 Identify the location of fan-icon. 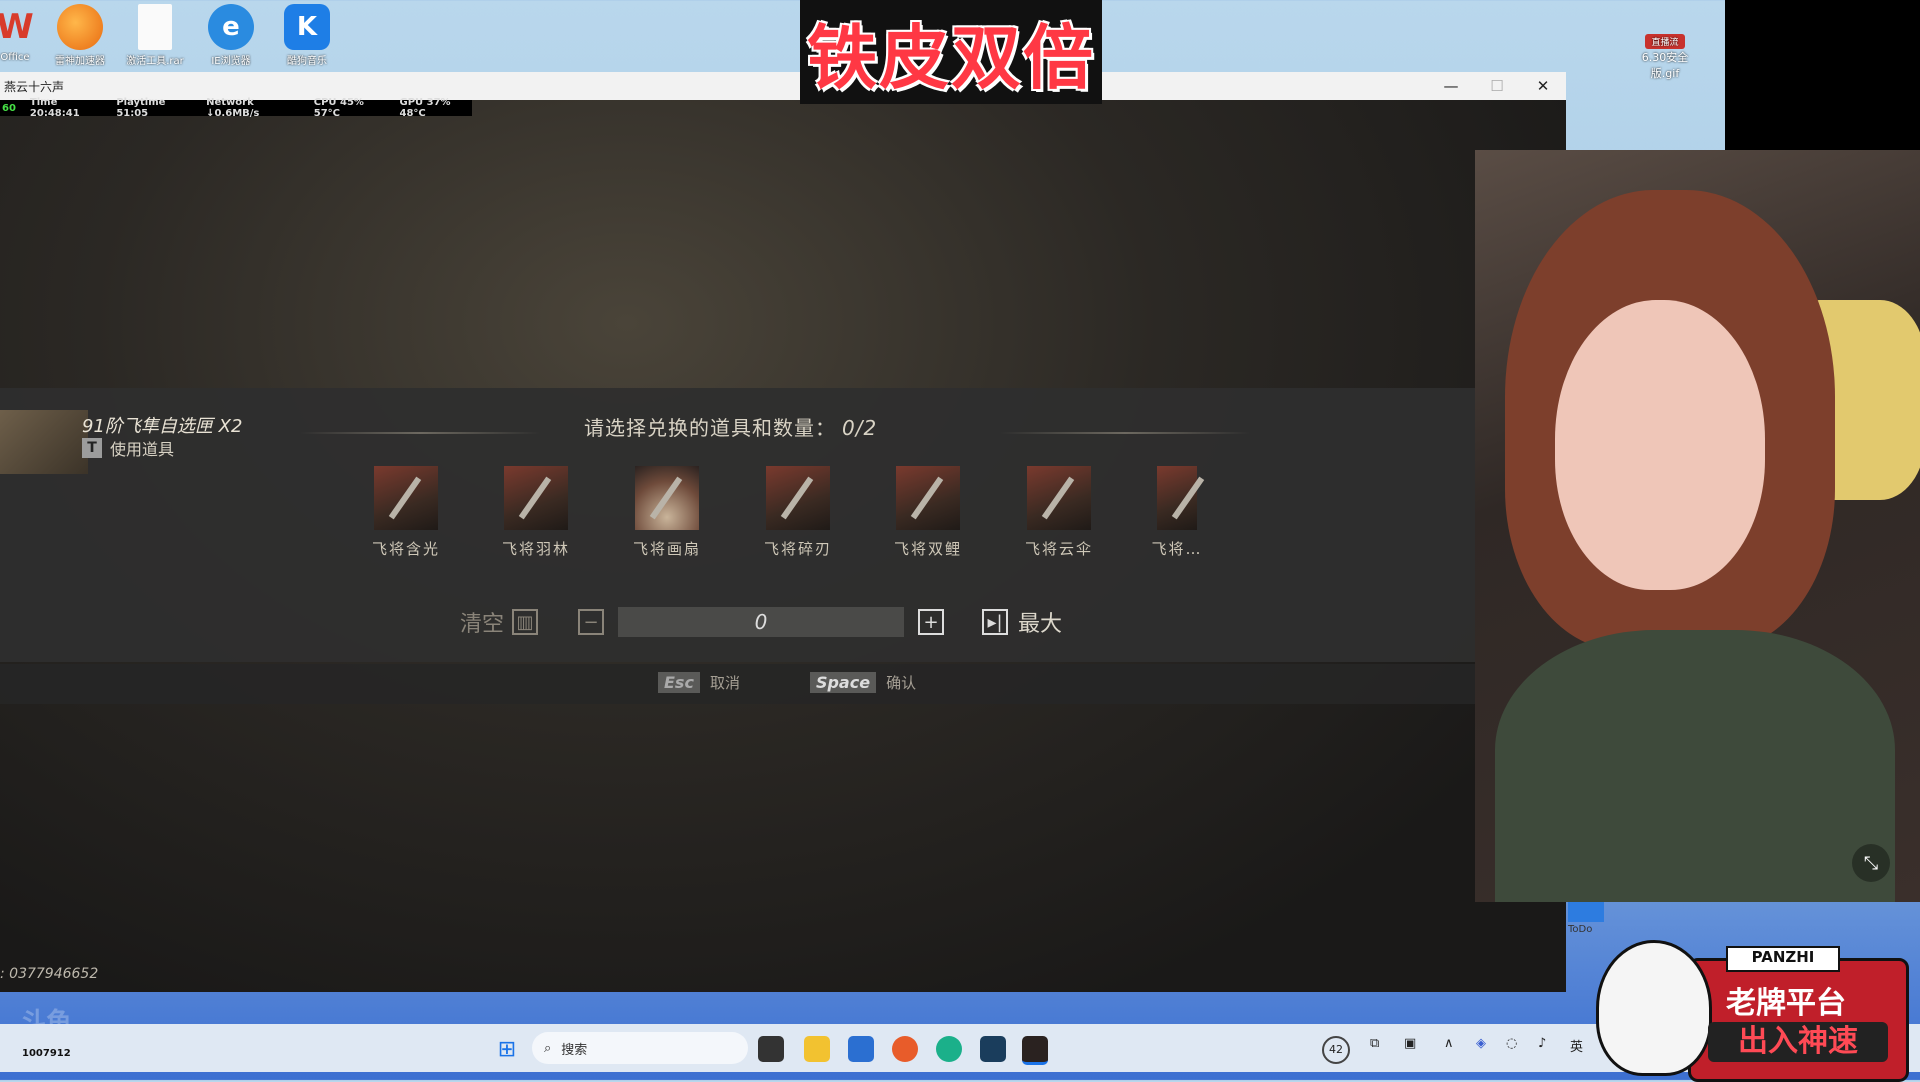
(667, 498).